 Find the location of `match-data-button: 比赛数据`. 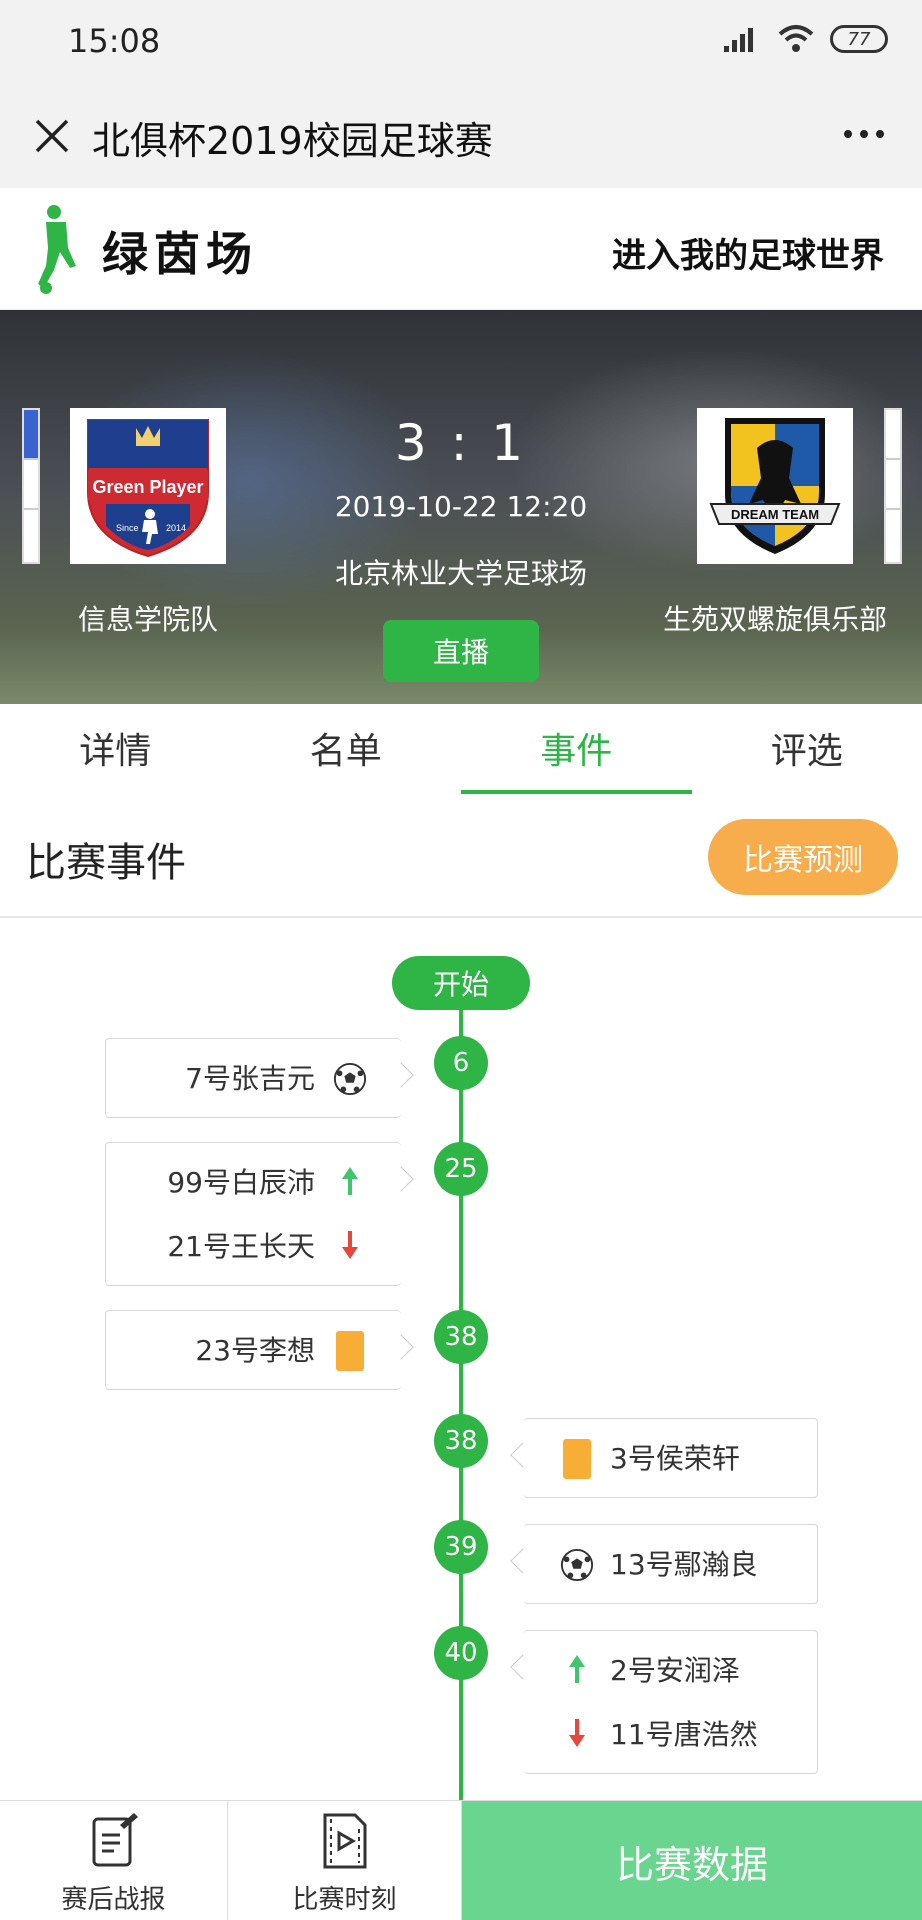

match-data-button: 比赛数据 is located at coordinates (692, 1860).